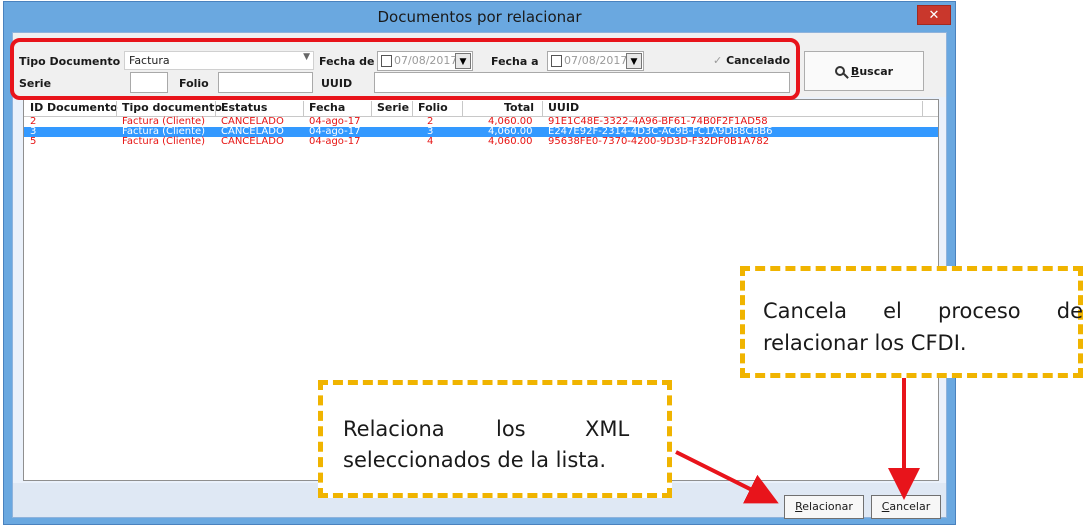 This screenshot has height=529, width=1083. Describe the element at coordinates (797, 441) in the screenshot. I see `annotation-arrows` at that location.